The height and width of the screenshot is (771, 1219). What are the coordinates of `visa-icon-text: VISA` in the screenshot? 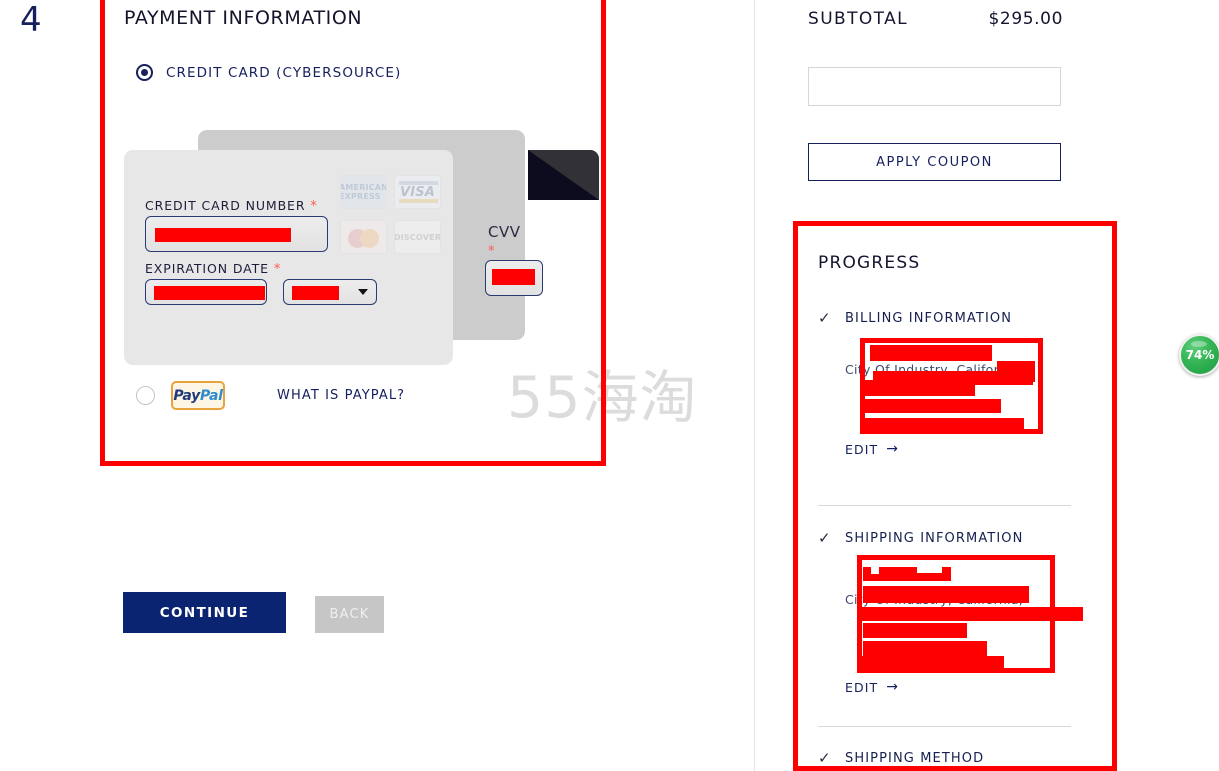 It's located at (417, 192).